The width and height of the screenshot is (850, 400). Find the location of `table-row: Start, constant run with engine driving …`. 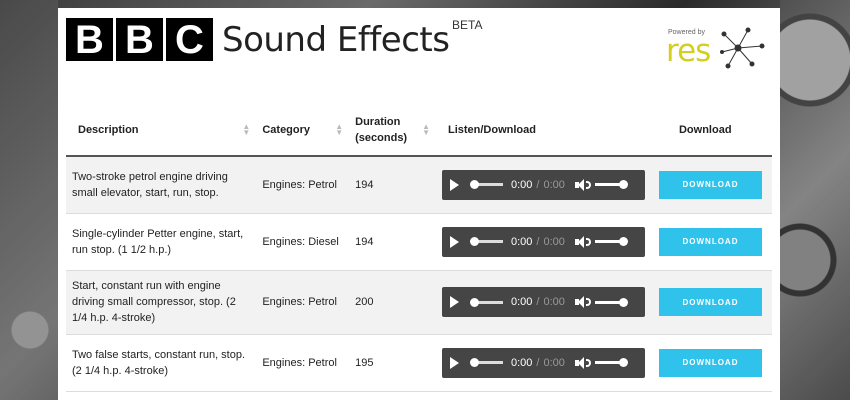

table-row: Start, constant run with engine driving … is located at coordinates (419, 302).